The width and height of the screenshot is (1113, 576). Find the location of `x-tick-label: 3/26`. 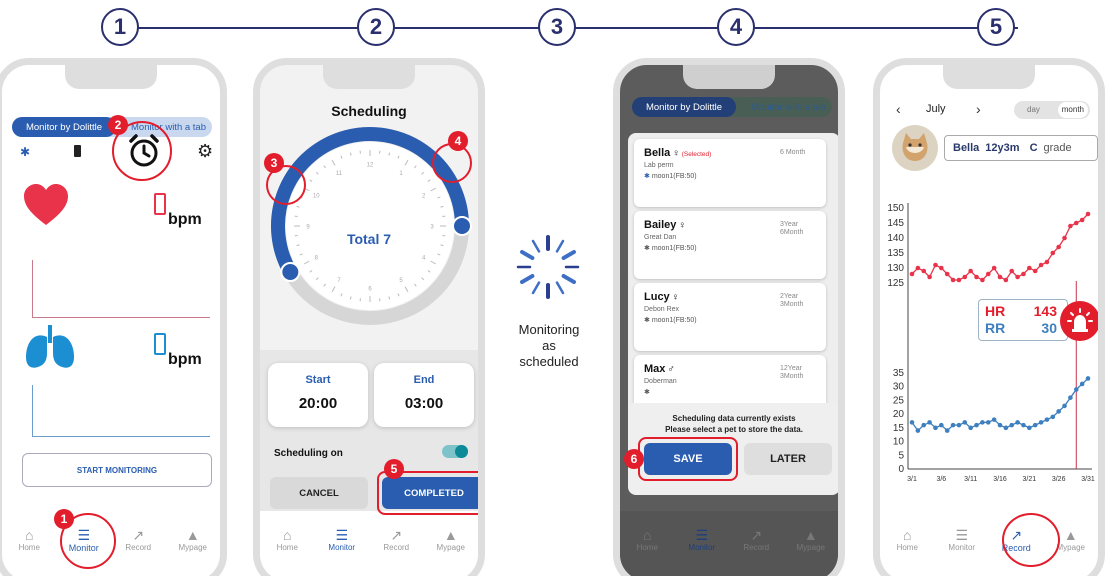

x-tick-label: 3/26 is located at coordinates (1059, 479).